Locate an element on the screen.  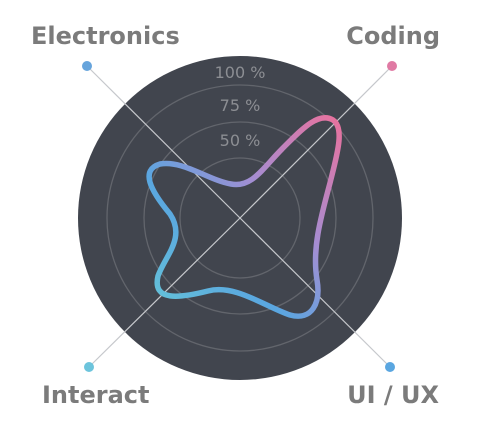
axis-label-coding: Coding is located at coordinates (393, 36).